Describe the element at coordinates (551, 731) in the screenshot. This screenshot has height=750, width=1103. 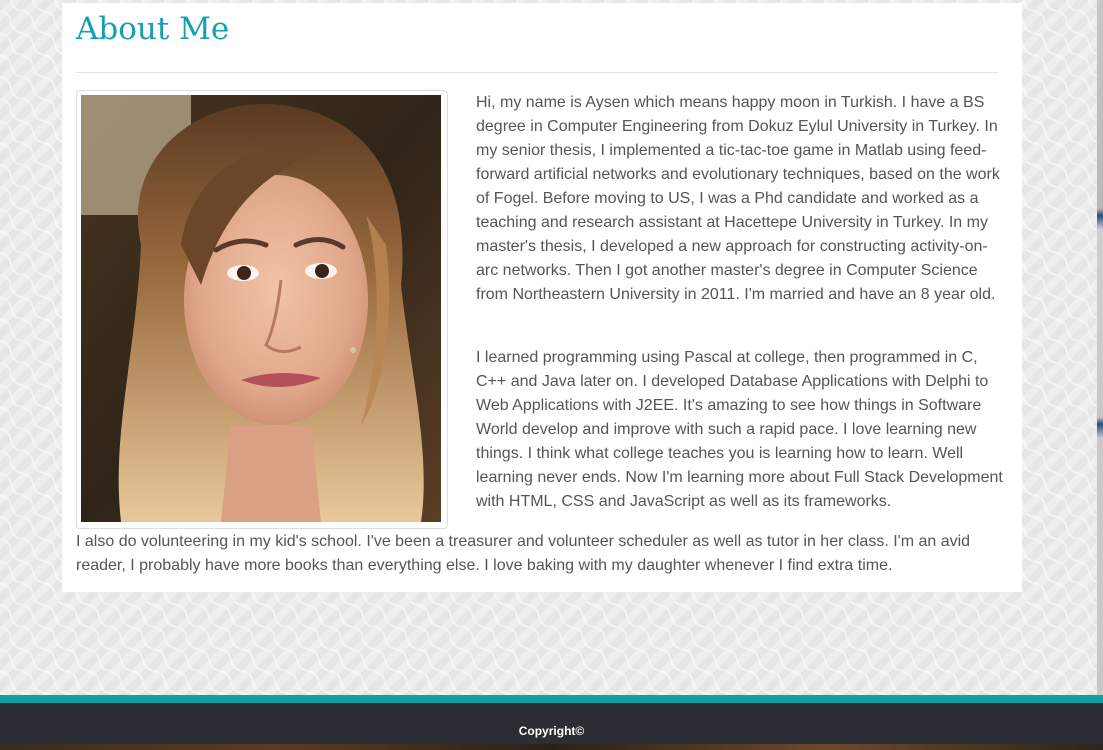
I see `copyright-text: Copyright©` at that location.